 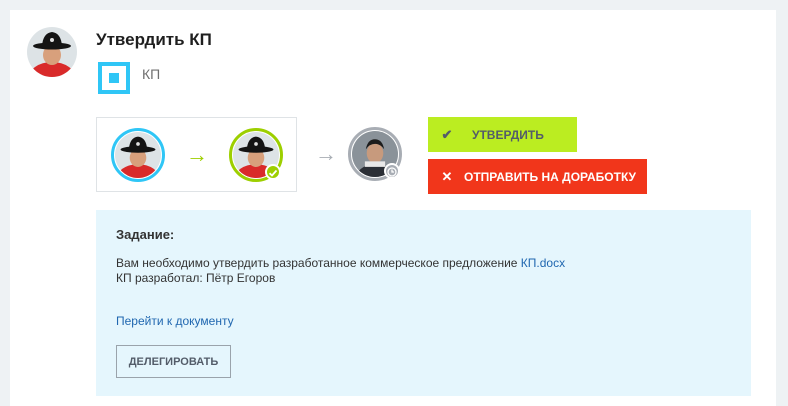 What do you see at coordinates (273, 172) in the screenshot?
I see `check-icon` at bounding box center [273, 172].